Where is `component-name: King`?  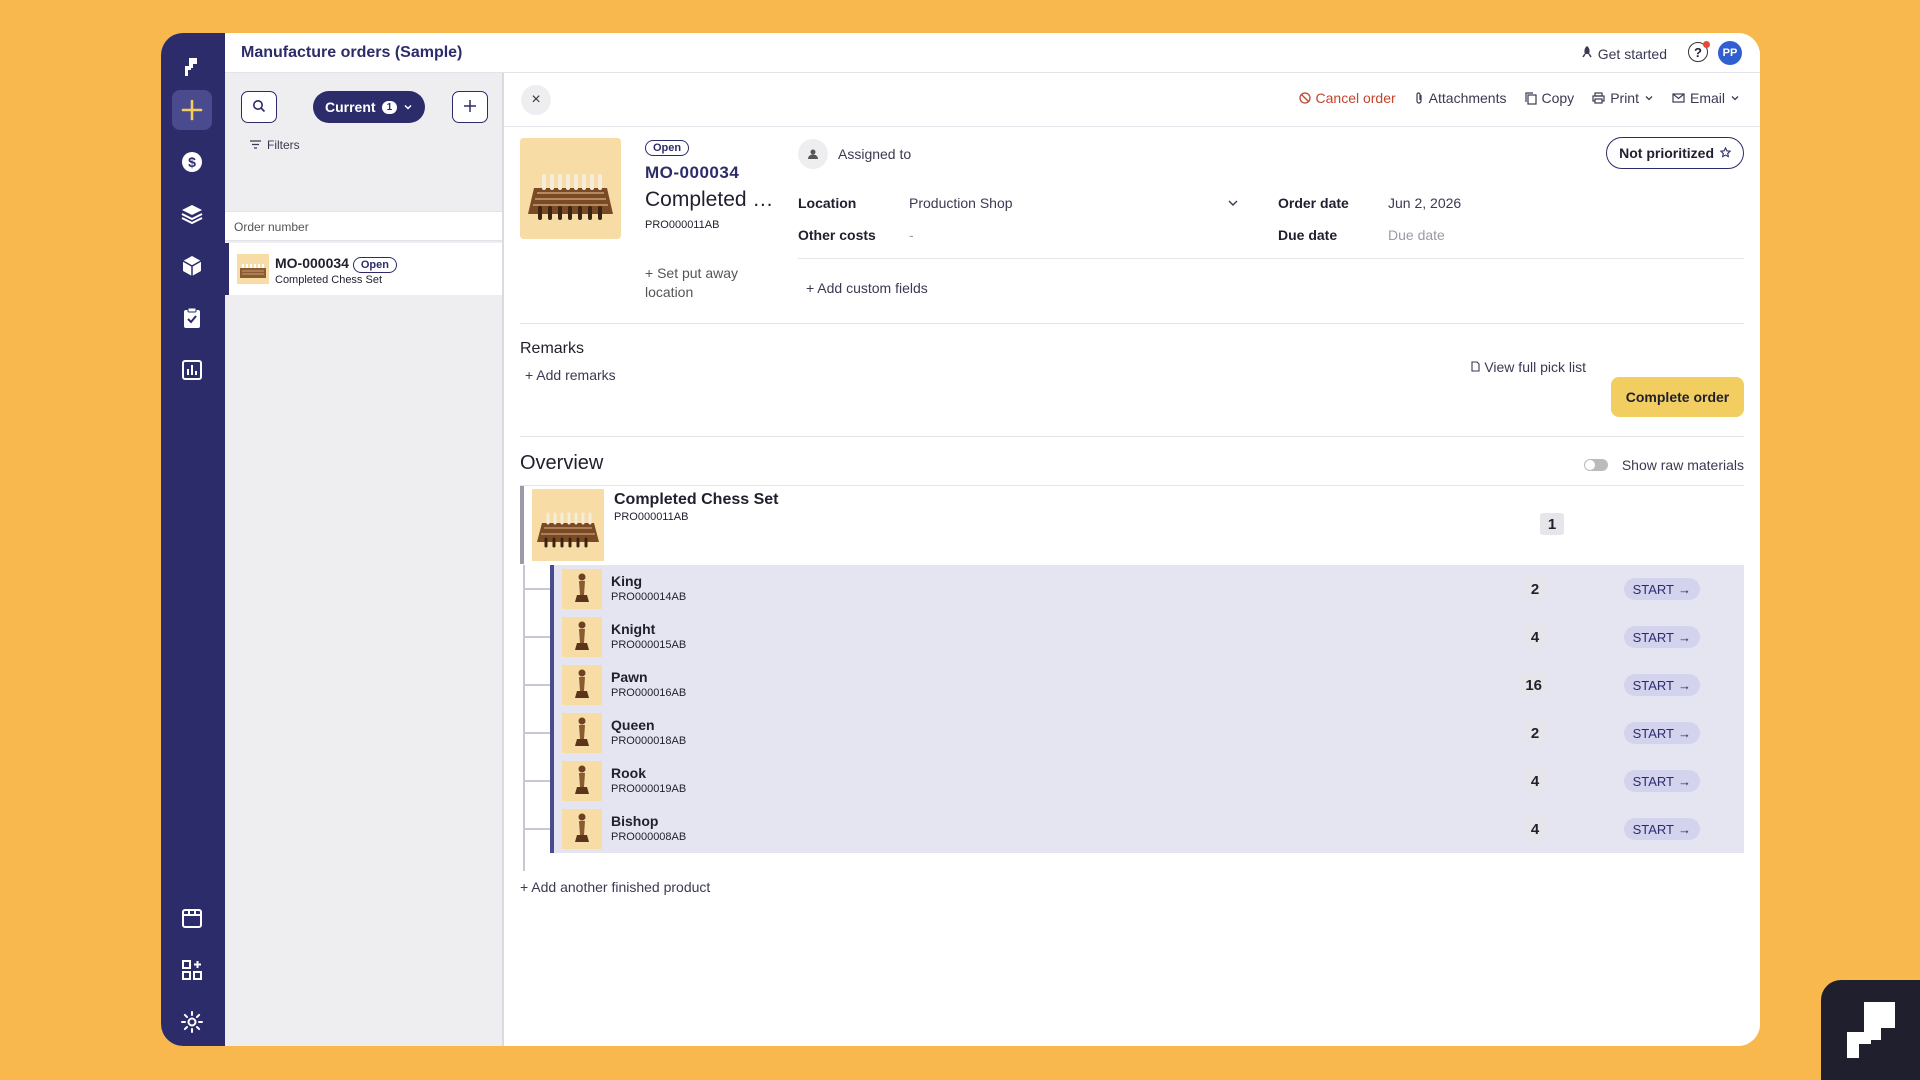 component-name: King is located at coordinates (627, 581).